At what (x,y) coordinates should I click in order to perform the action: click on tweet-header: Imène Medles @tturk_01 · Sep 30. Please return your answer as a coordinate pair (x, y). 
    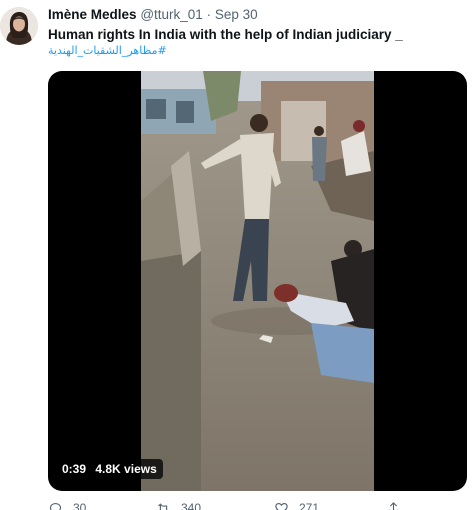
    Looking at the image, I should click on (153, 15).